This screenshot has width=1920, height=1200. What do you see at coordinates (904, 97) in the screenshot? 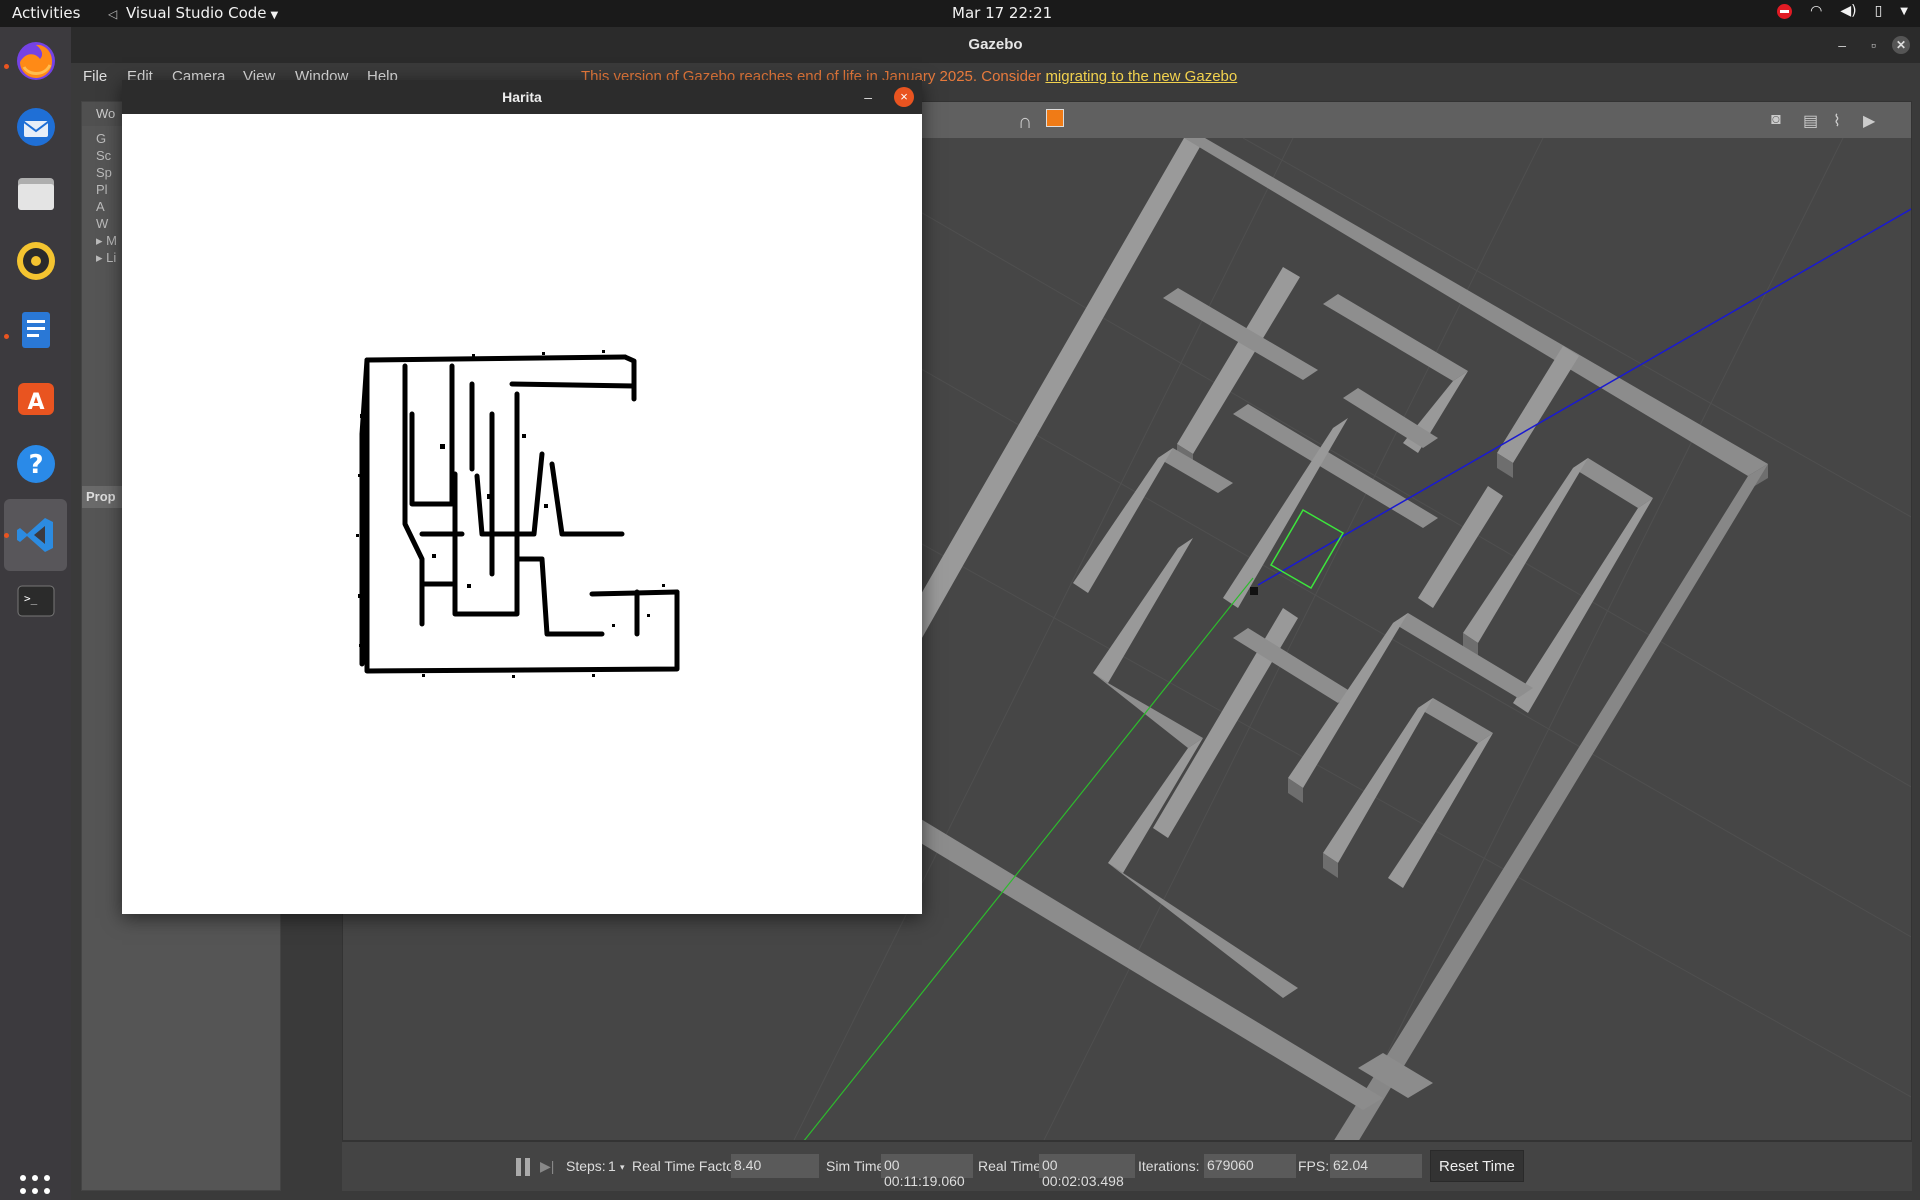
I see `close-icon: ×` at bounding box center [904, 97].